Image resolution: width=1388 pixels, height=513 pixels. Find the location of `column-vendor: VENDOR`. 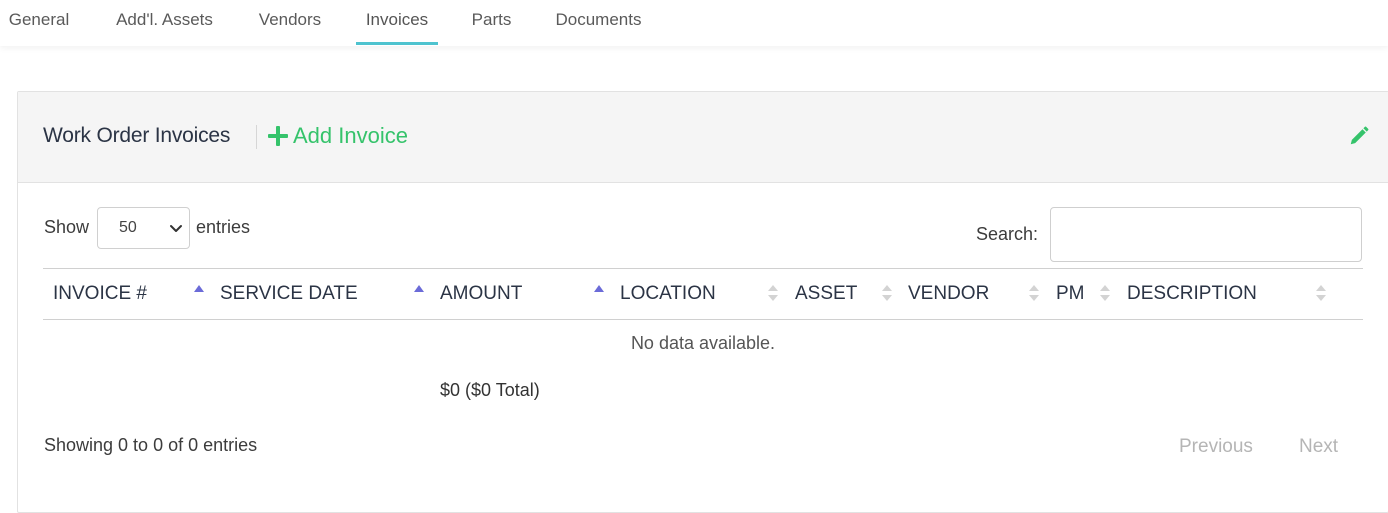

column-vendor: VENDOR is located at coordinates (948, 294).